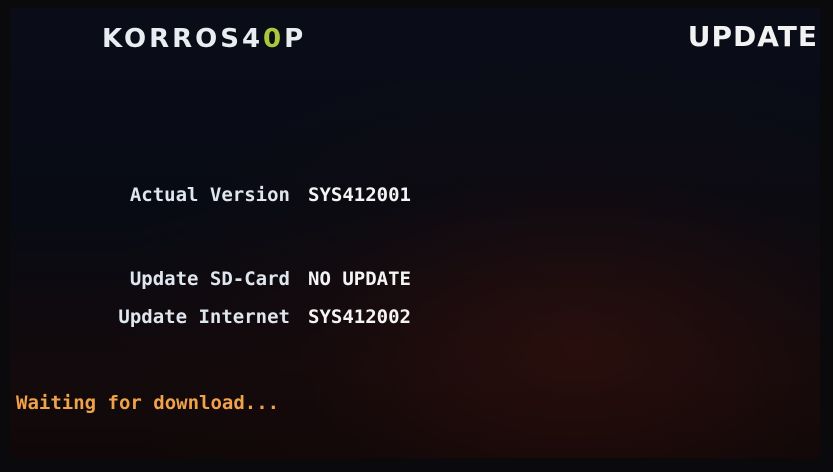 This screenshot has height=472, width=833. What do you see at coordinates (295, 39) in the screenshot?
I see `brand-logo-tail: P` at bounding box center [295, 39].